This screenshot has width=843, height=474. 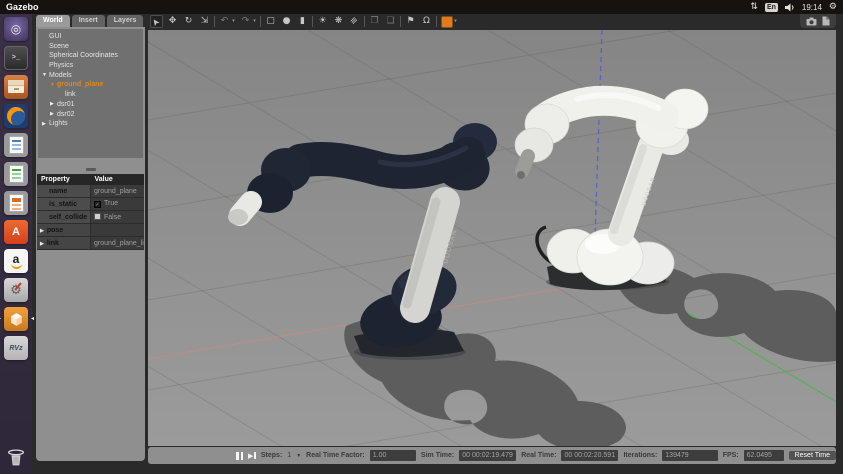 I want to click on joint-caret: ▾, so click(x=455, y=21).